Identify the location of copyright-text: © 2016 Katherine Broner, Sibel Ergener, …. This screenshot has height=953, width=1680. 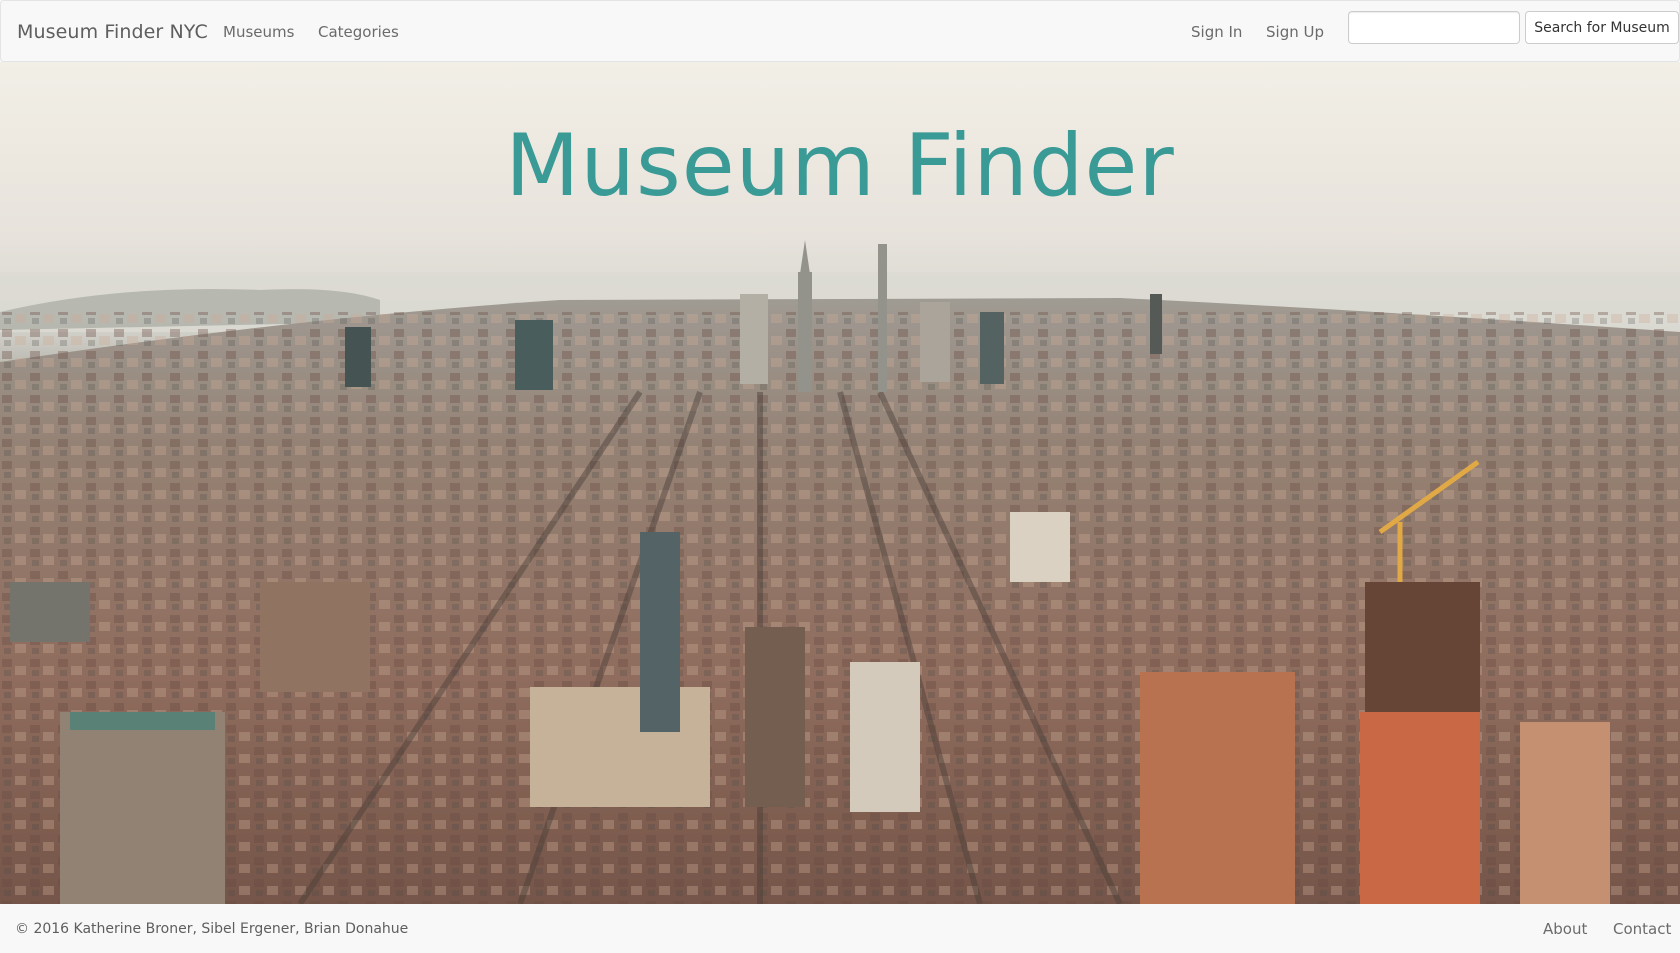
(212, 928).